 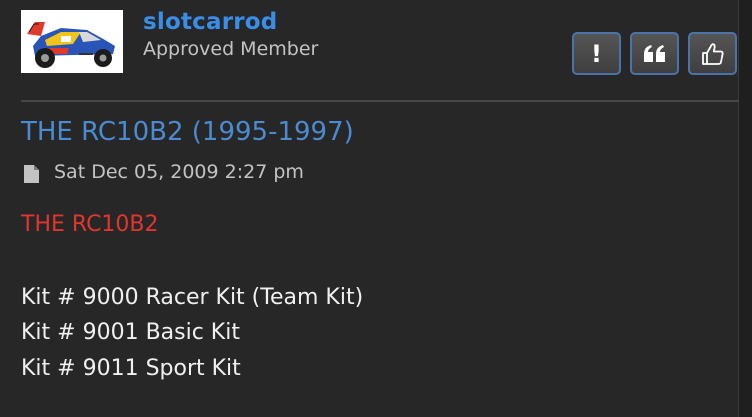 What do you see at coordinates (130, 332) in the screenshot?
I see `content-line: Kit # 9001 Basic Kit` at bounding box center [130, 332].